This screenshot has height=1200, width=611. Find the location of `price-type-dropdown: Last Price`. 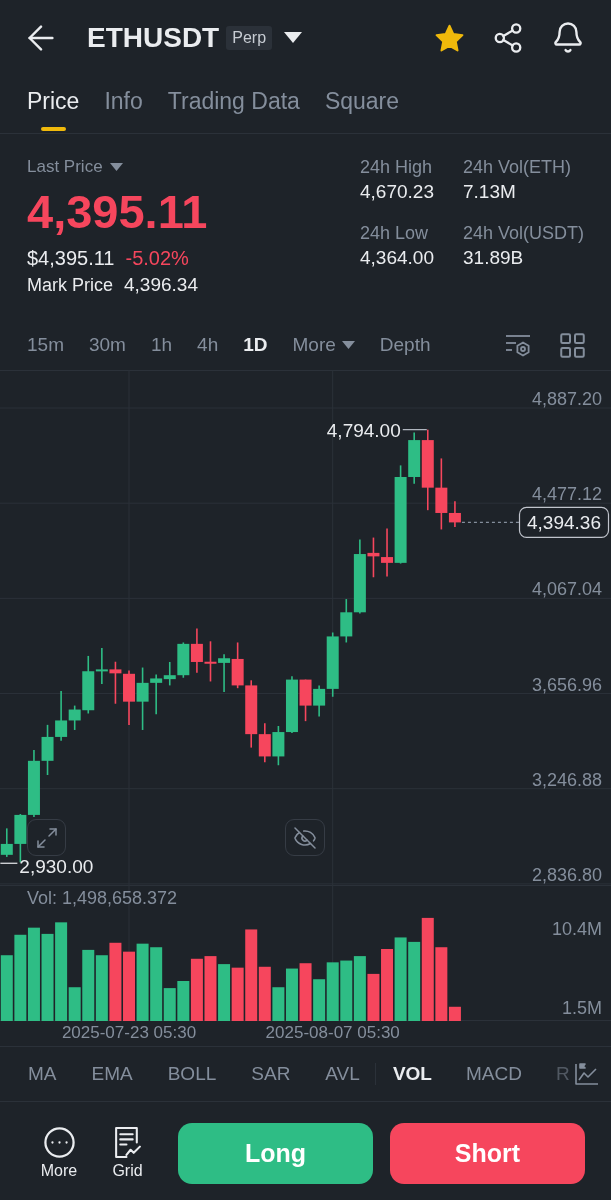

price-type-dropdown: Last Price is located at coordinates (117, 167).